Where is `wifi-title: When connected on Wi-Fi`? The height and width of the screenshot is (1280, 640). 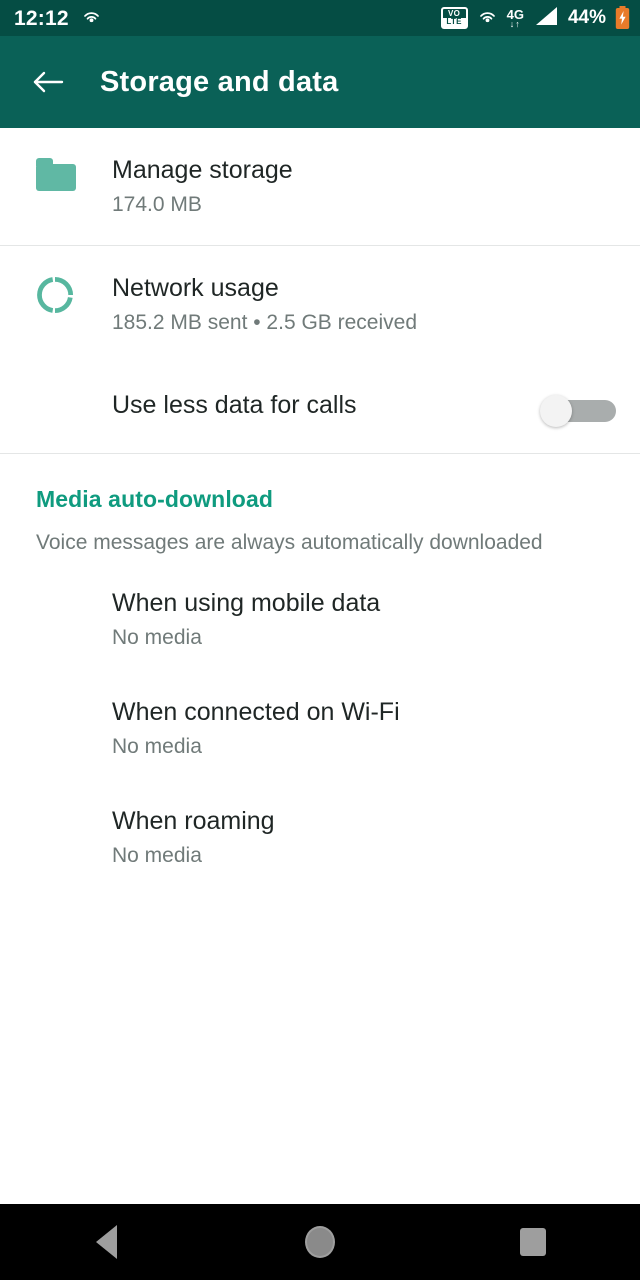
wifi-title: When connected on Wi-Fi is located at coordinates (256, 712).